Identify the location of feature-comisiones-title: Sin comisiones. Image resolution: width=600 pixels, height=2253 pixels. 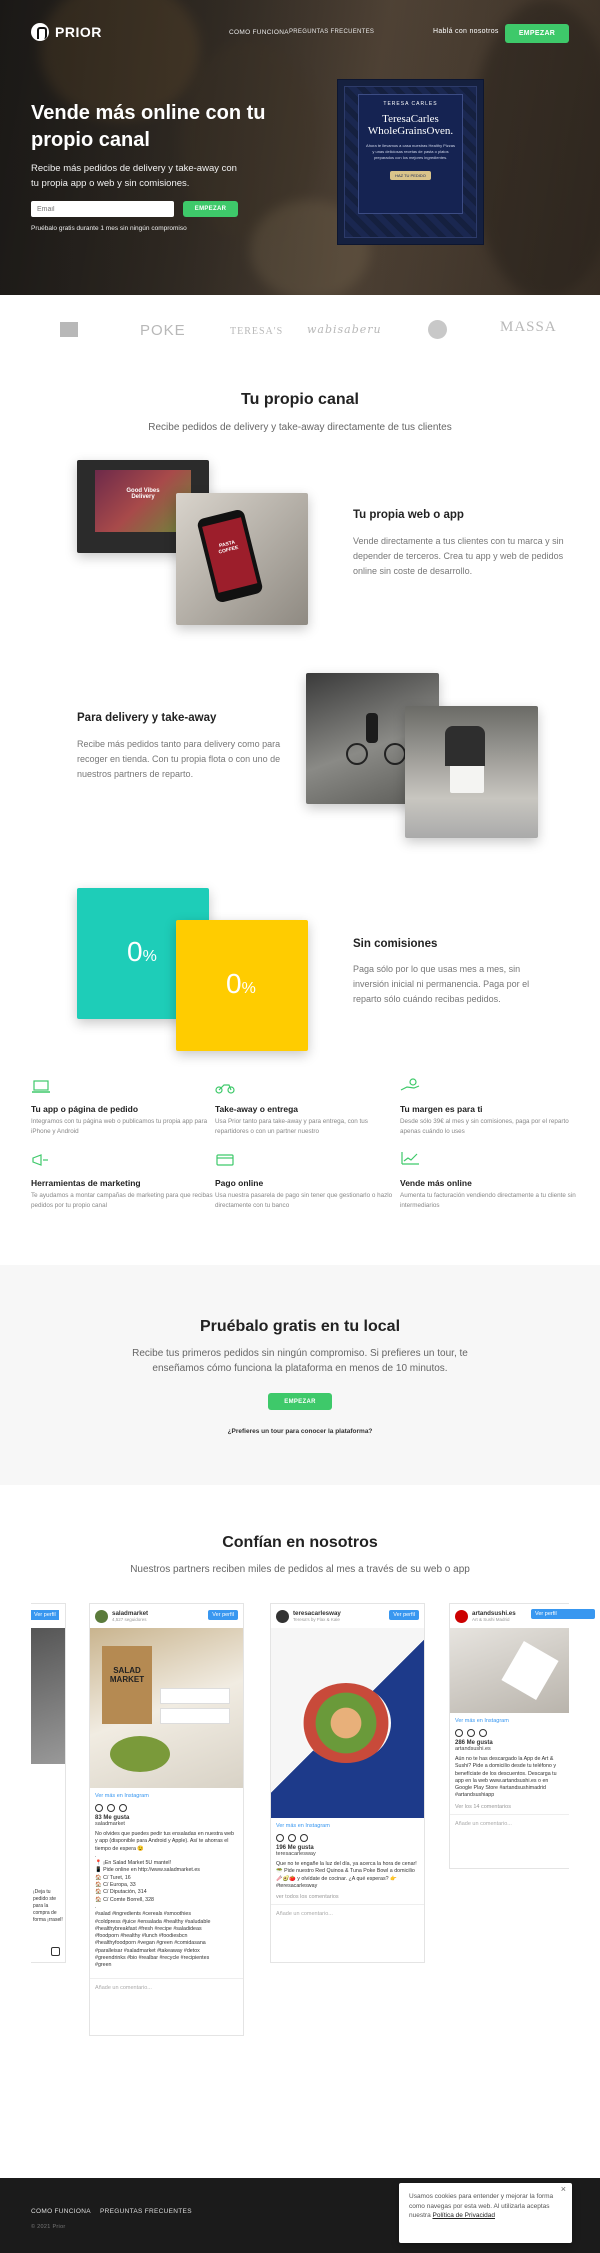
(395, 944).